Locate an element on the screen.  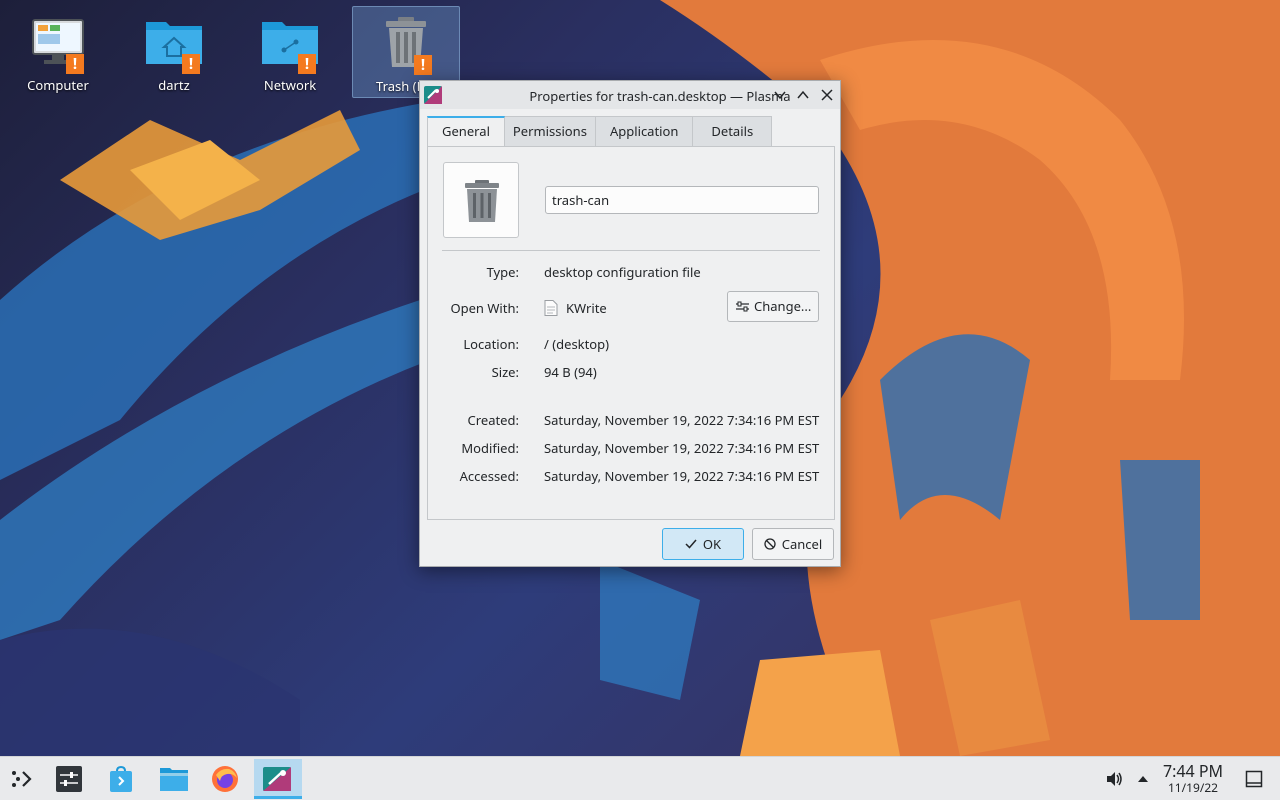
desktop-icon-label: Computer is located at coordinates (58, 85).